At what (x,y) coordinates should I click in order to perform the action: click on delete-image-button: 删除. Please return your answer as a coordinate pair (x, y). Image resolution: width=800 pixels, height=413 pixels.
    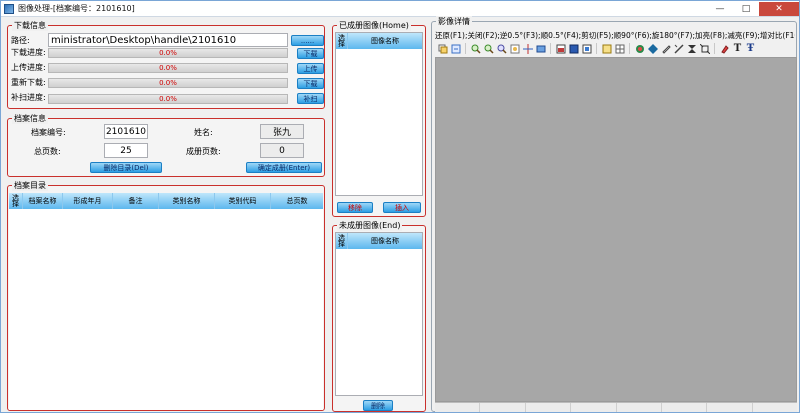
    Looking at the image, I should click on (378, 405).